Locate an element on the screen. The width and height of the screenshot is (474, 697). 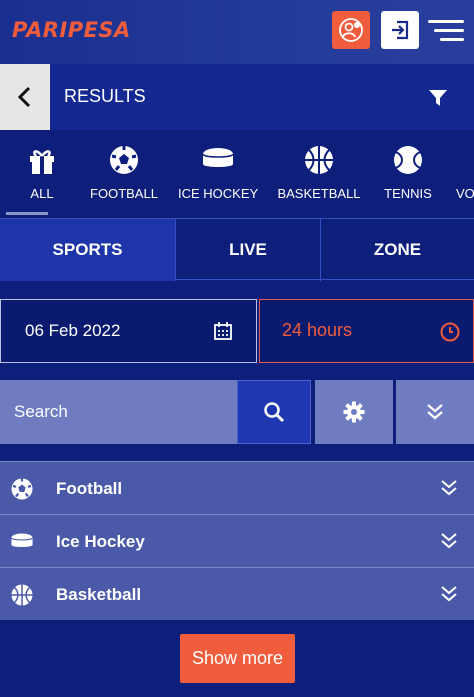
login-icon is located at coordinates (400, 30).